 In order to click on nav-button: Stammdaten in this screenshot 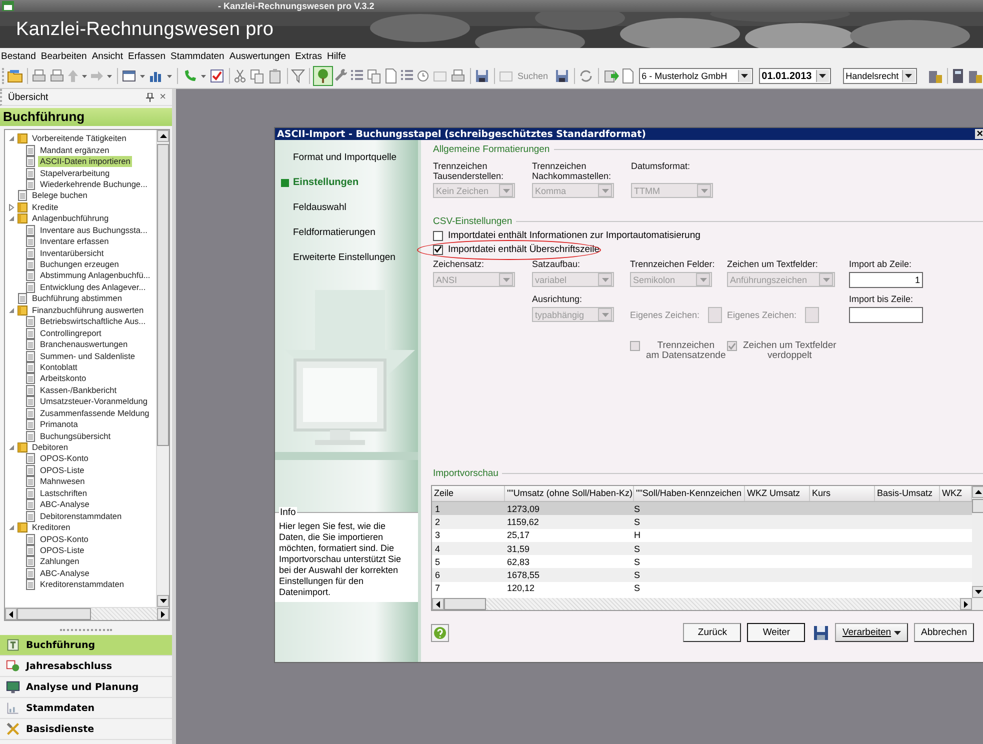, I will do `click(86, 708)`.